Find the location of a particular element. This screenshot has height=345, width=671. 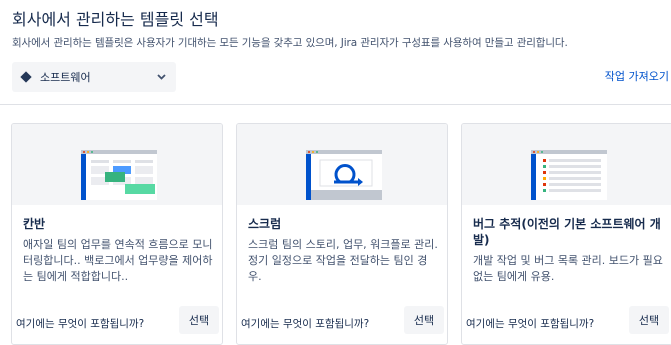

category-select: 소프트웨어 is located at coordinates (94, 77).